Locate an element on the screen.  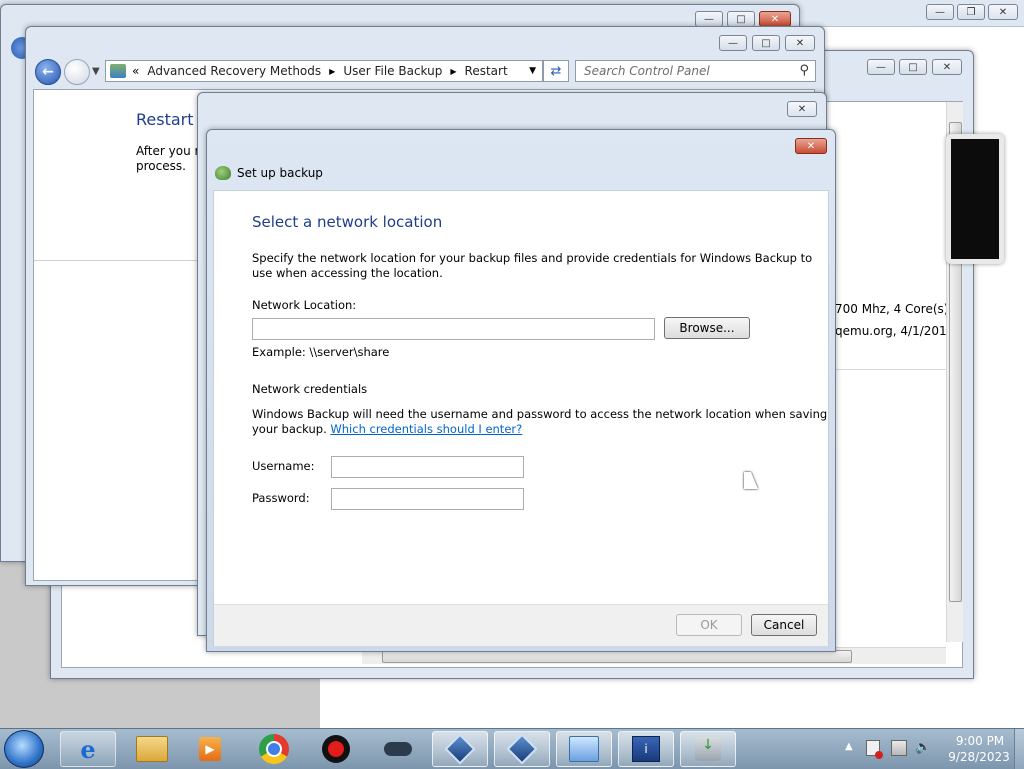
restart-text-line2: process. is located at coordinates (161, 166).